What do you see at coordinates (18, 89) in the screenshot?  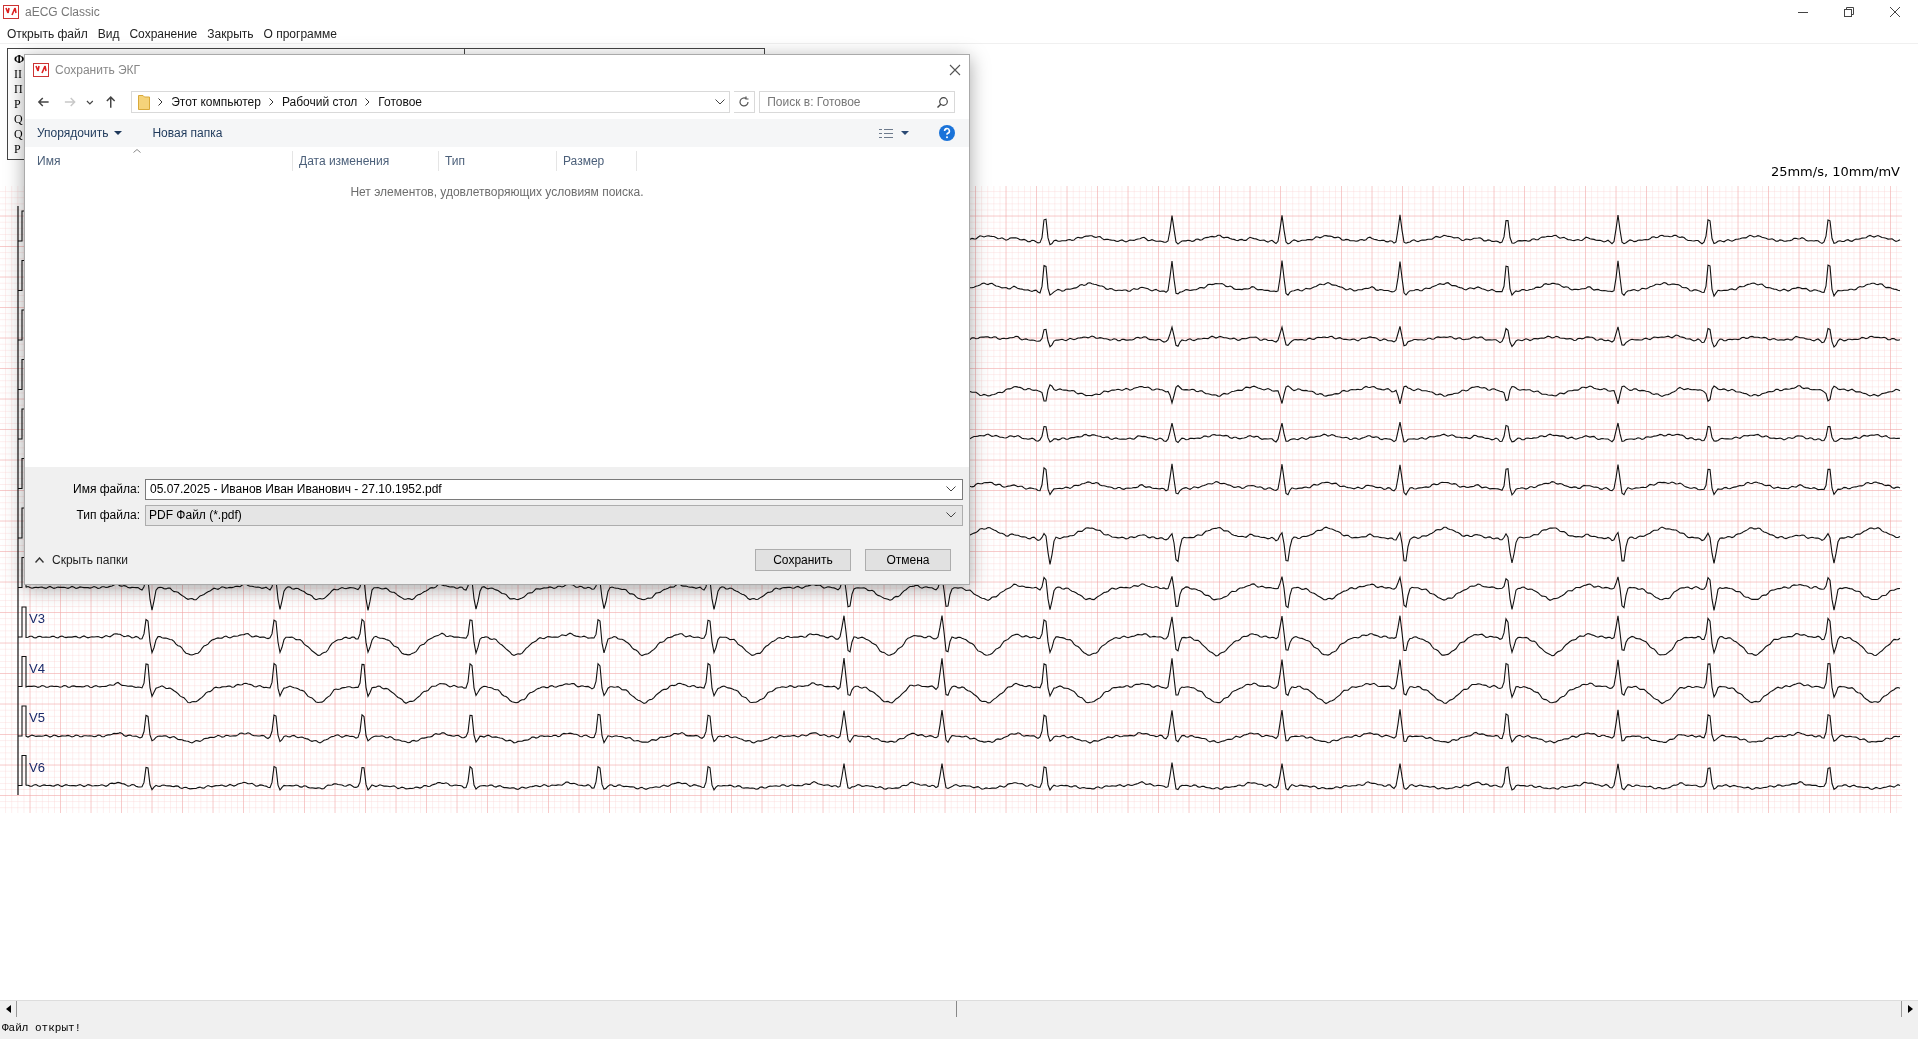 I see `info-line: П` at bounding box center [18, 89].